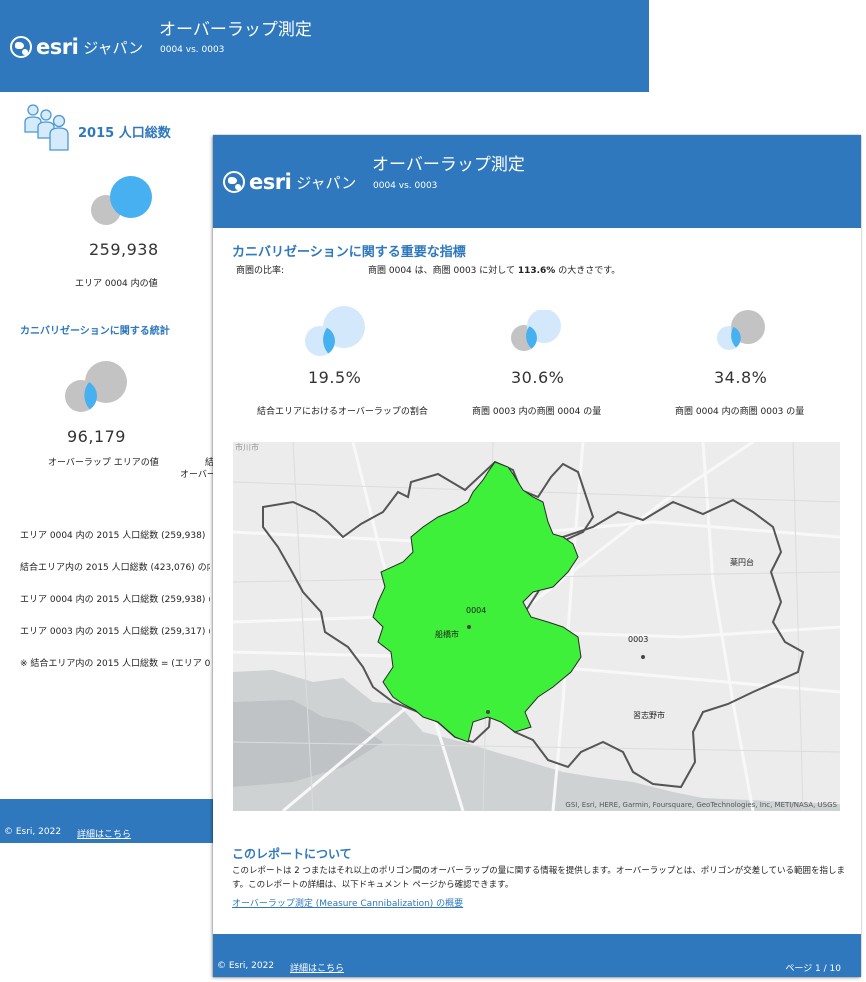 Image resolution: width=866 pixels, height=982 pixels. Describe the element at coordinates (33, 832) in the screenshot. I see `back-footer-copyright: © Esri, 2022` at that location.